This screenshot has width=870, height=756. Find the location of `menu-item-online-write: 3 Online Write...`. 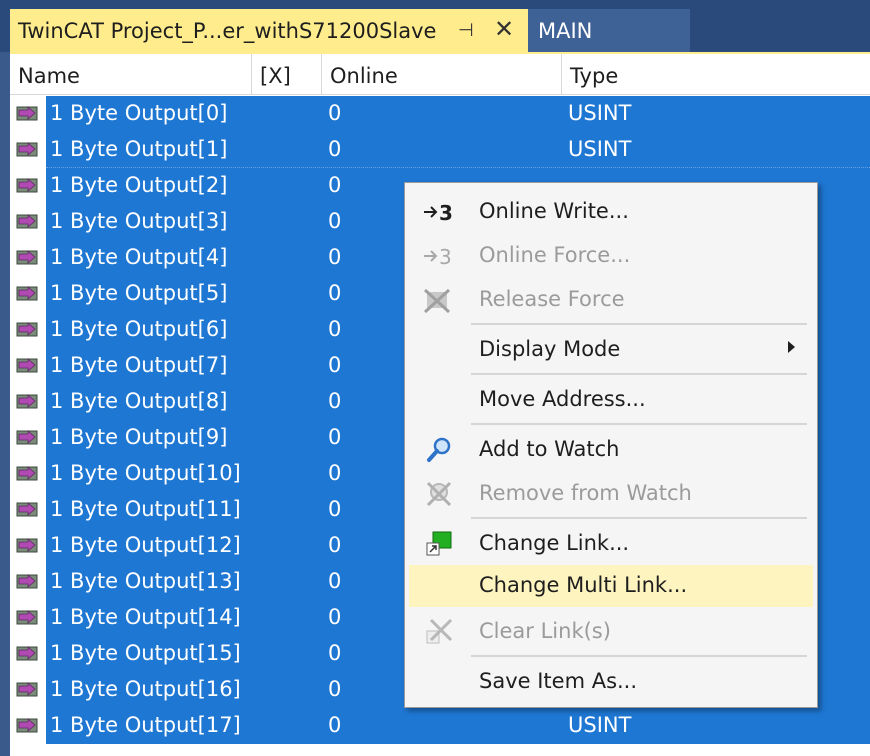

menu-item-online-write: 3 Online Write... is located at coordinates (611, 212).